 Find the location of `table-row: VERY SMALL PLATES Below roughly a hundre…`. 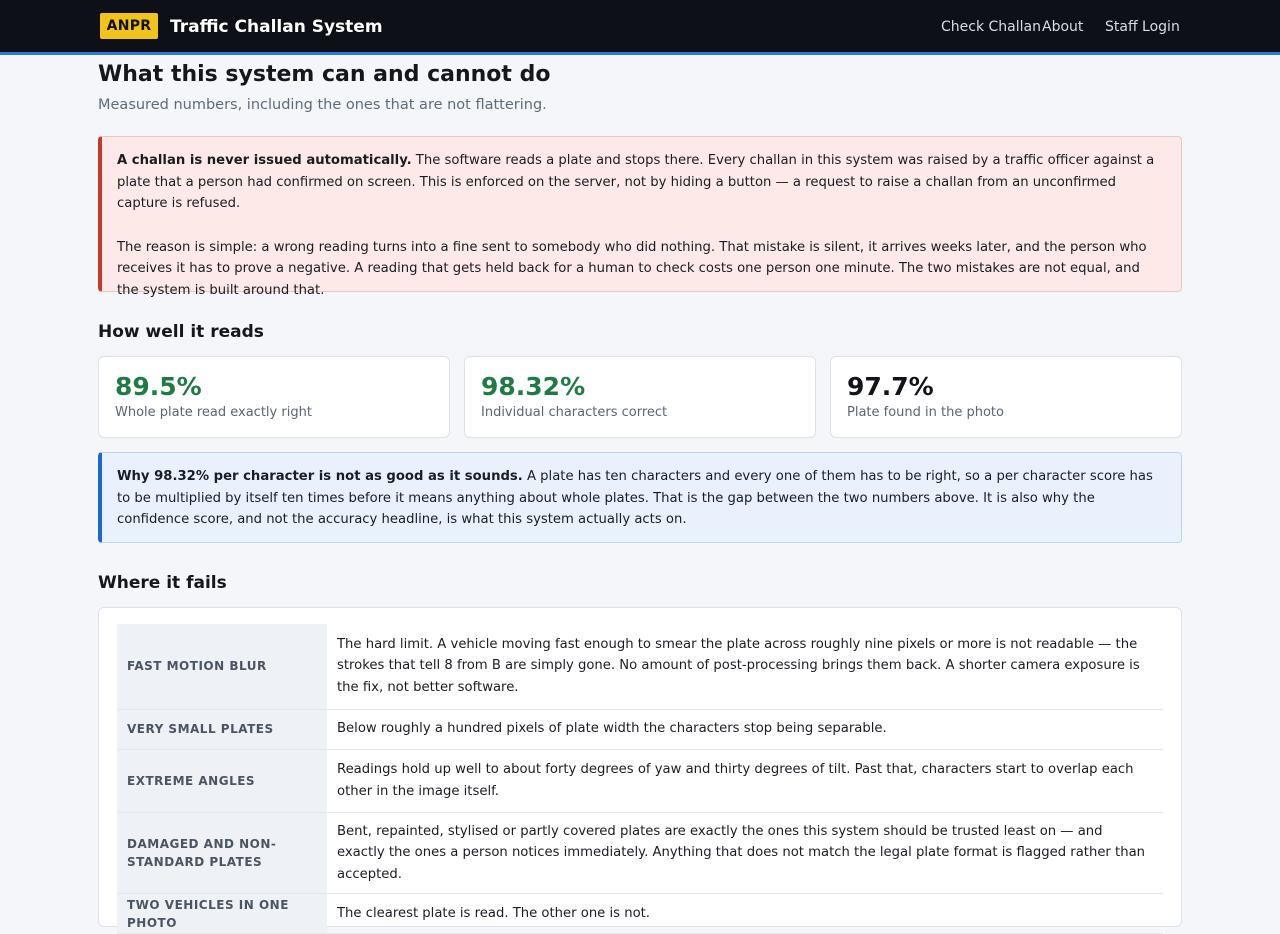

table-row: VERY SMALL PLATES Below roughly a hundre… is located at coordinates (640, 729).